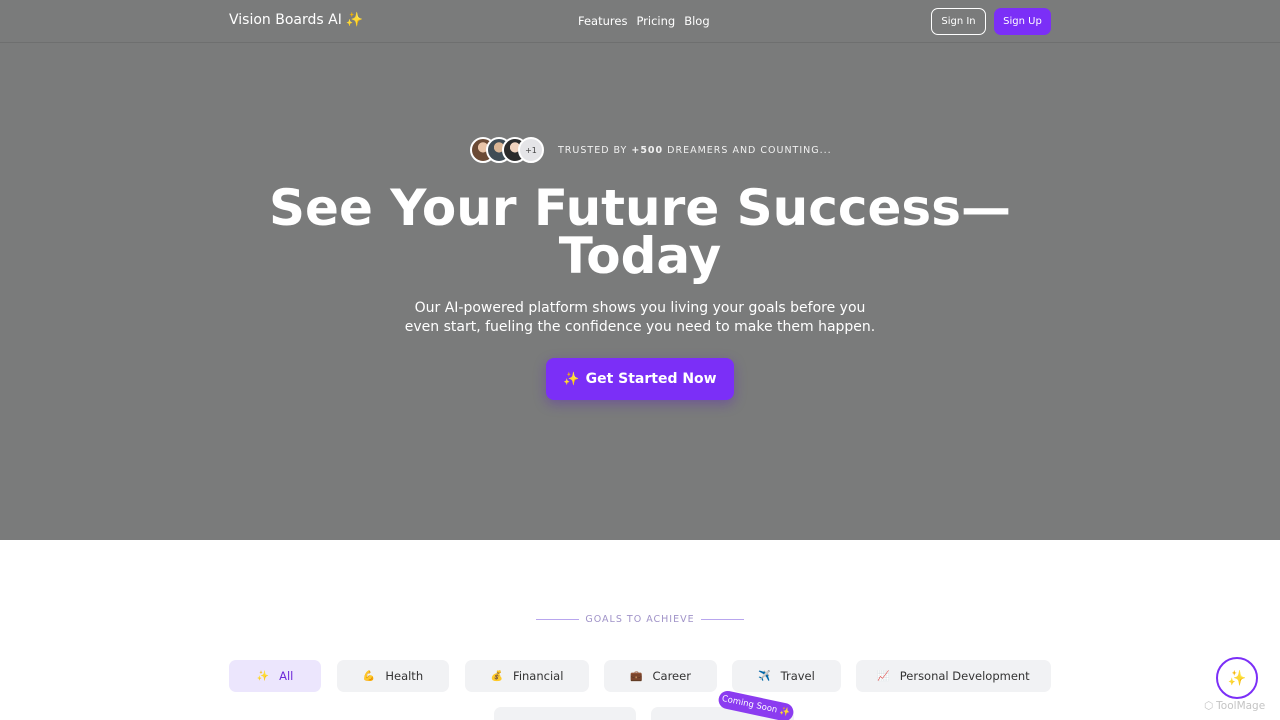  Describe the element at coordinates (640, 256) in the screenshot. I see `headline-line-2: Today` at that location.